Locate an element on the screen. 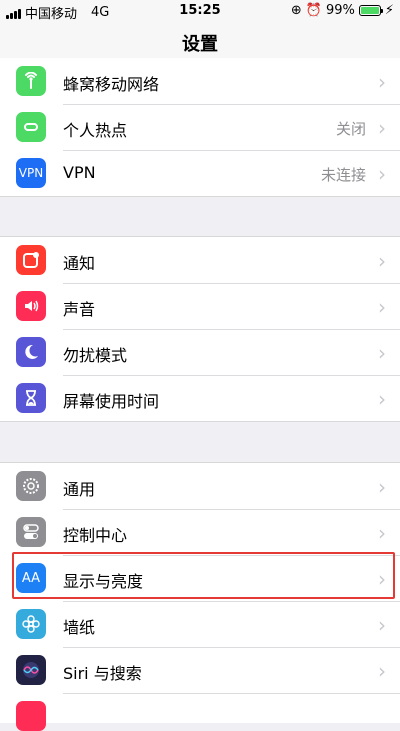 Image resolution: width=400 pixels, height=731 pixels. hotspot-icon is located at coordinates (31, 127).